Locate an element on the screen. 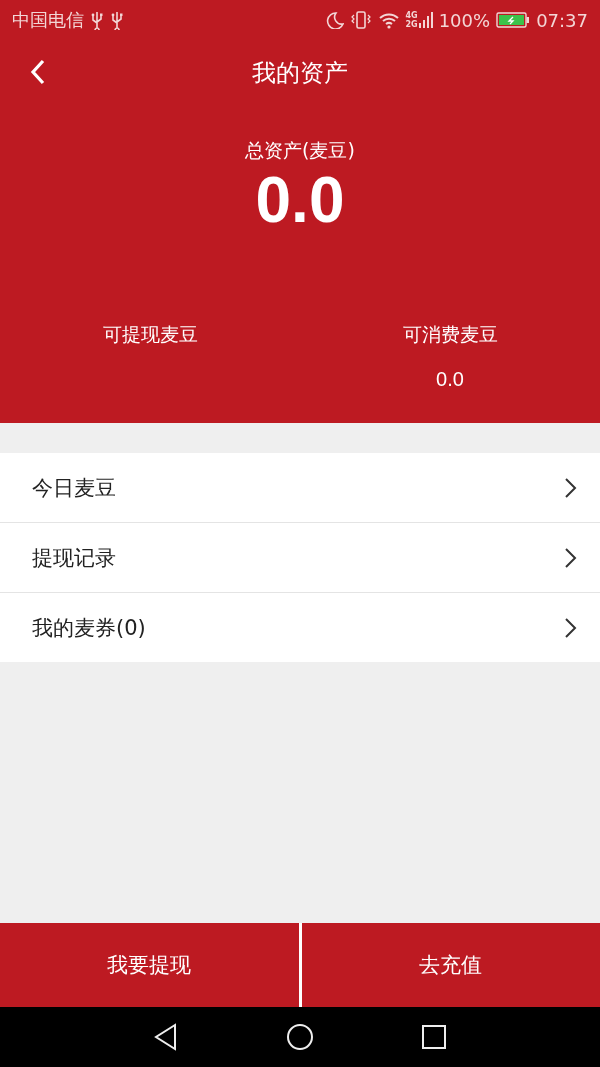 The width and height of the screenshot is (600, 1067). action-button: 去充值 is located at coordinates (450, 965).